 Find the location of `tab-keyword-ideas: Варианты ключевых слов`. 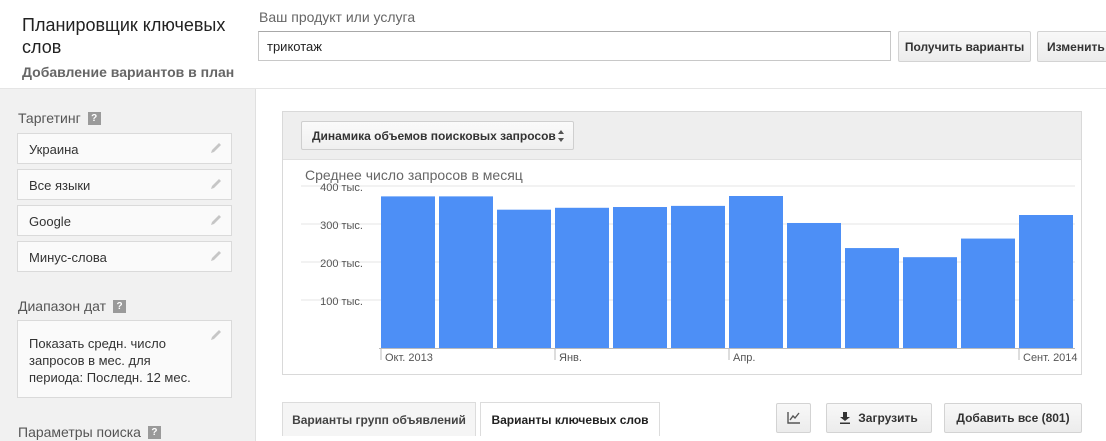

tab-keyword-ideas: Варианты ключевых слов is located at coordinates (570, 419).